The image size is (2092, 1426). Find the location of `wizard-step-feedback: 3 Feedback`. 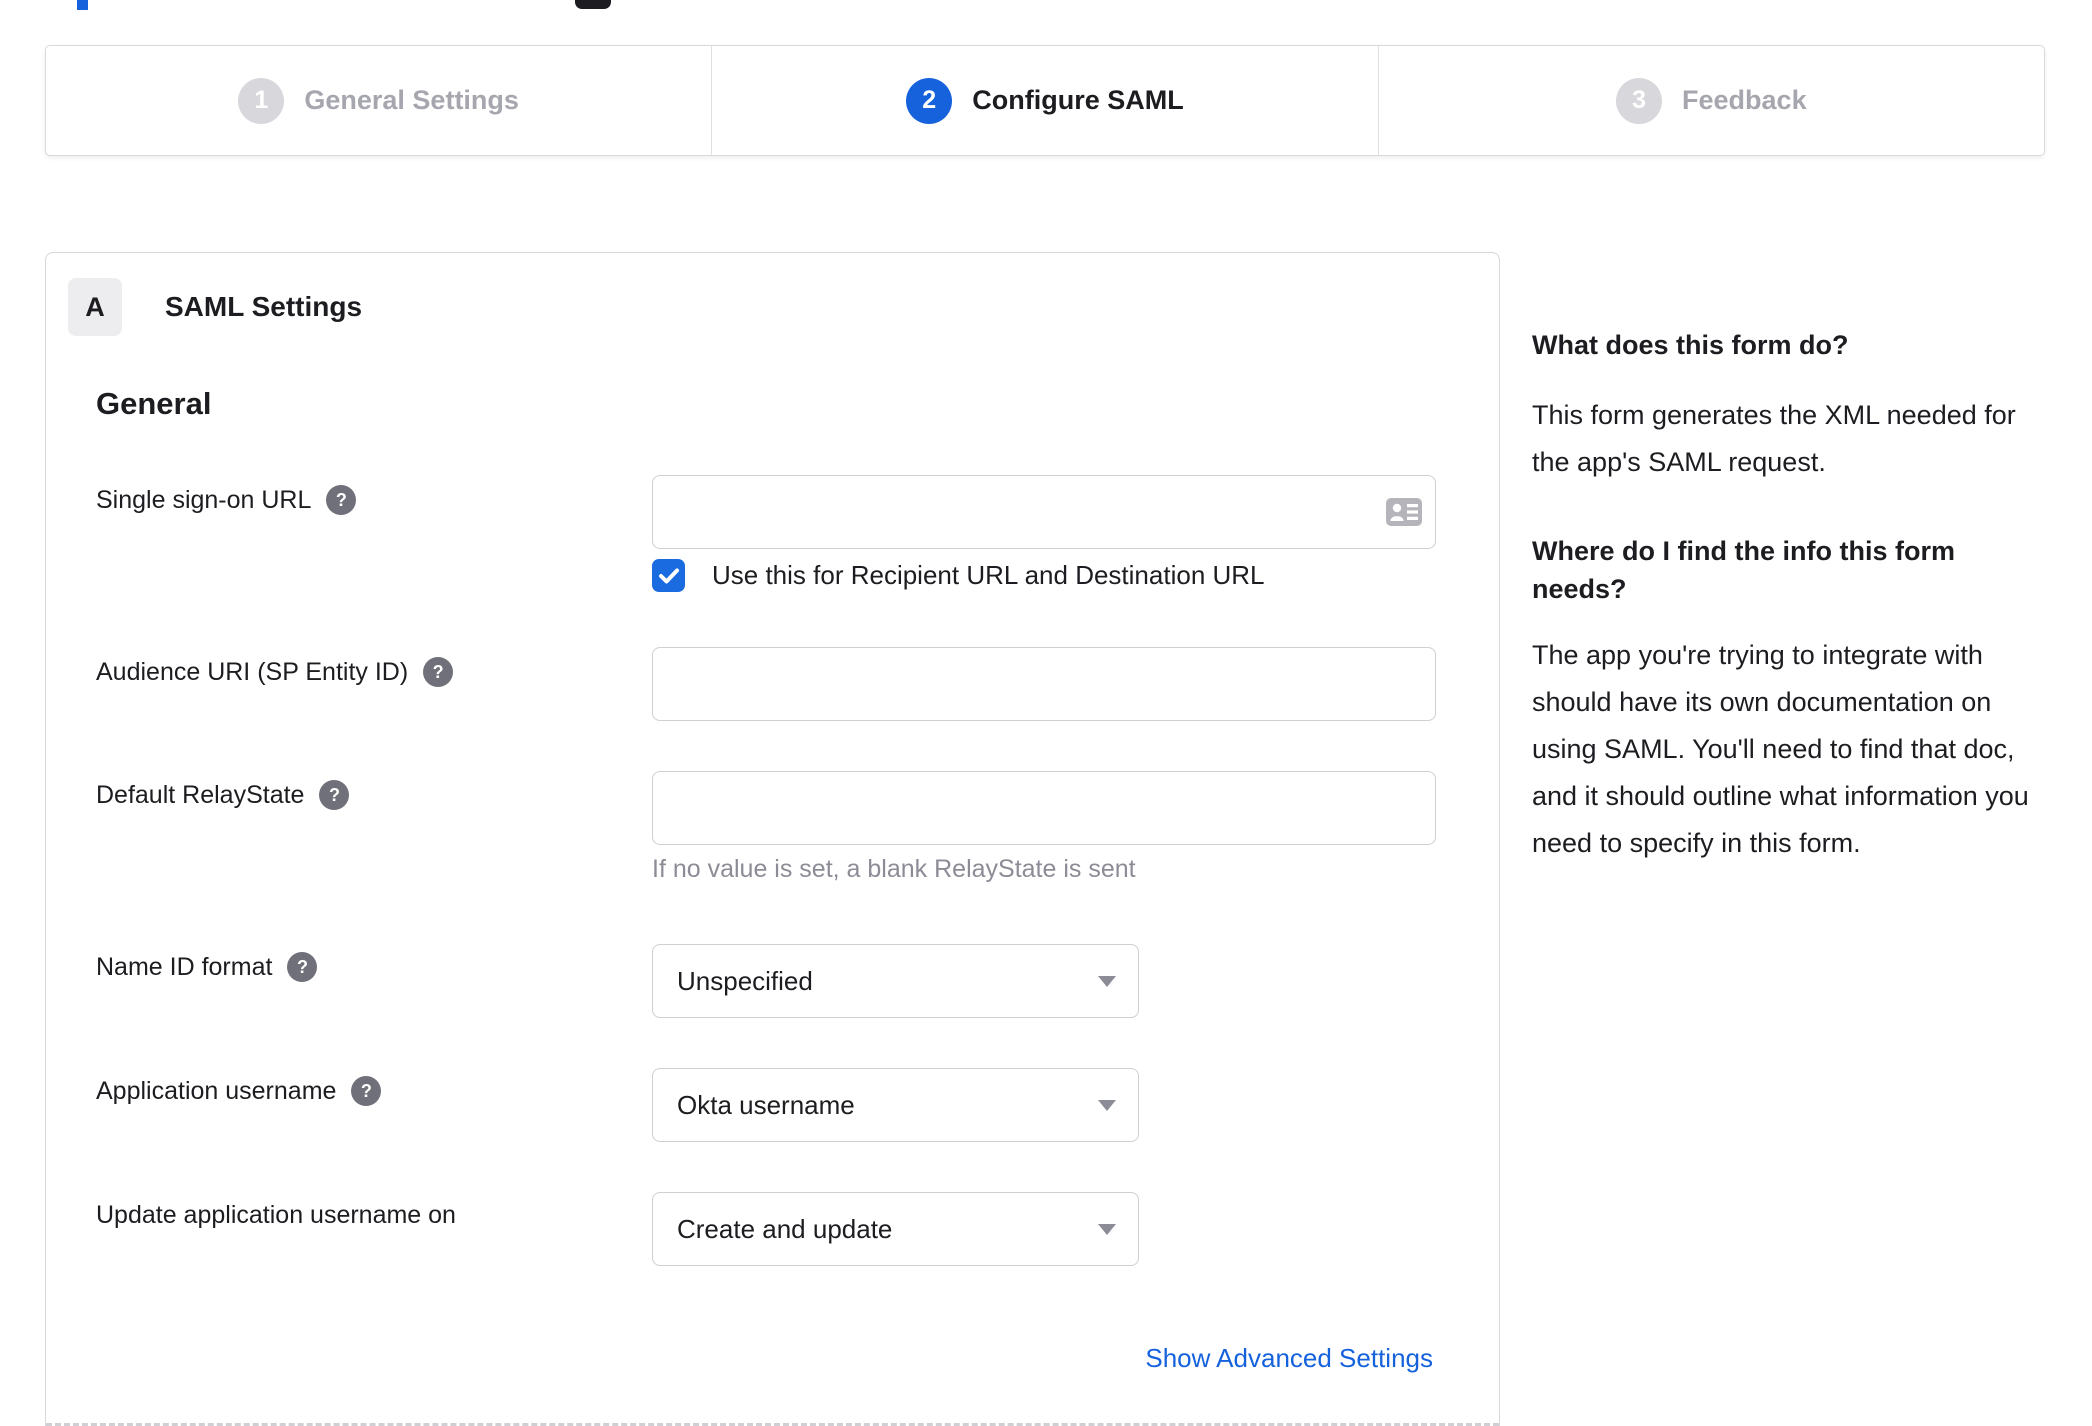

wizard-step-feedback: 3 Feedback is located at coordinates (1710, 100).